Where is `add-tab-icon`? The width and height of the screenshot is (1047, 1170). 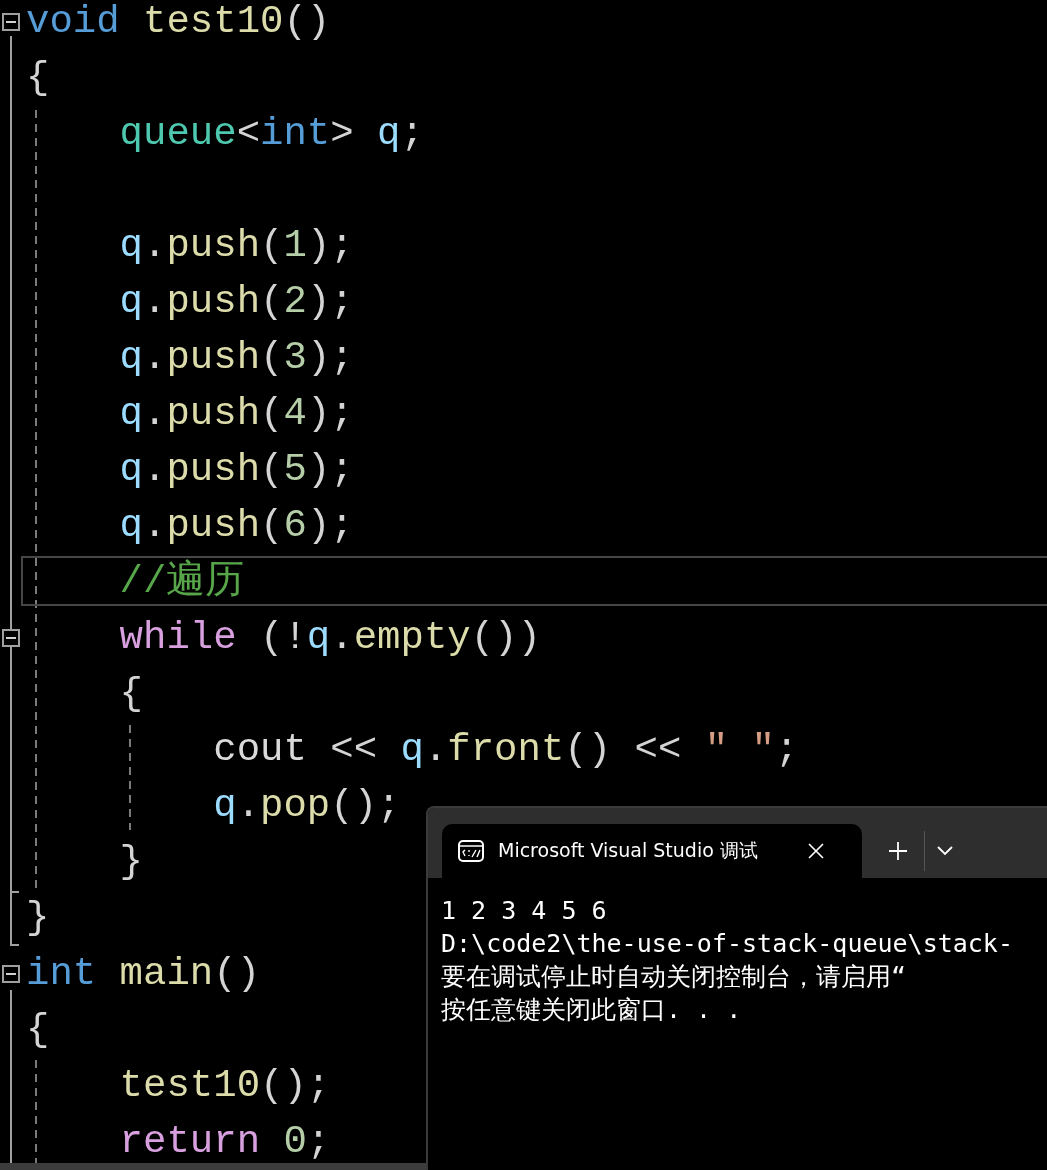 add-tab-icon is located at coordinates (898, 851).